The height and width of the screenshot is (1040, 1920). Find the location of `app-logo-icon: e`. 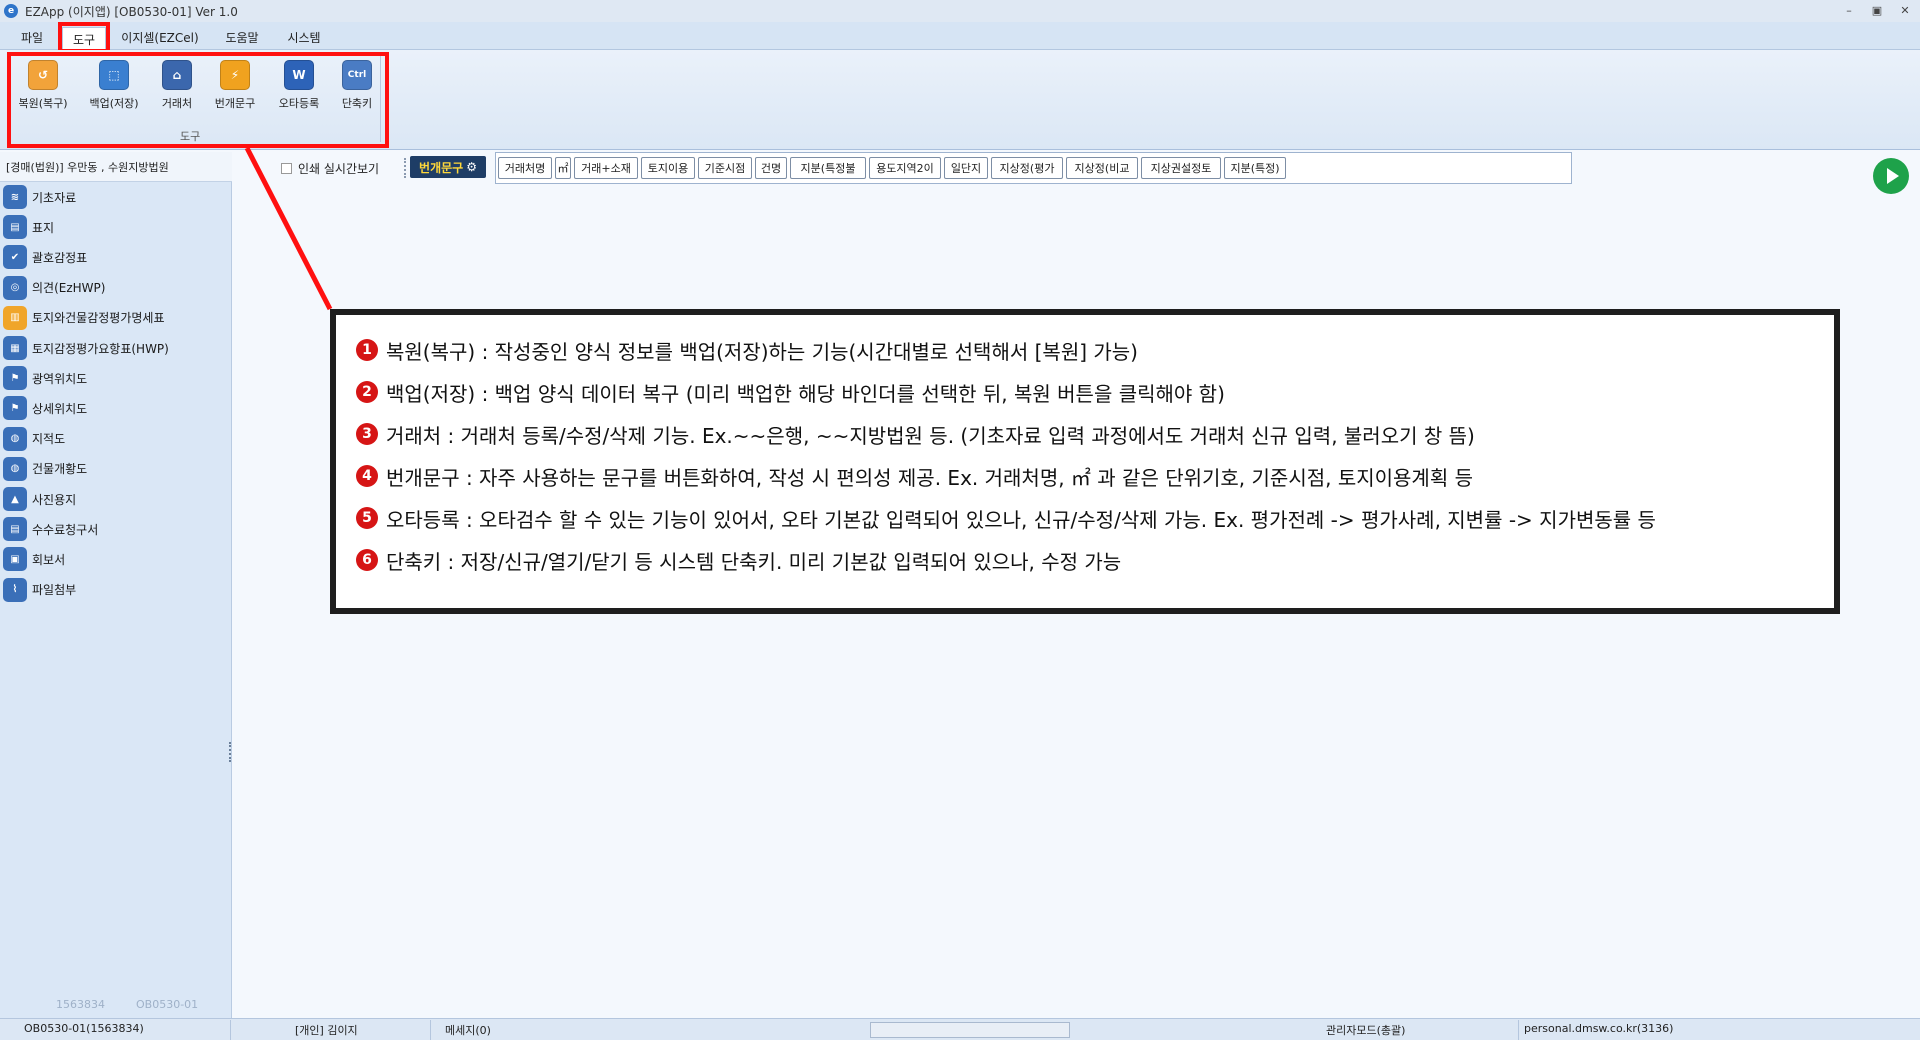

app-logo-icon: e is located at coordinates (11, 11).